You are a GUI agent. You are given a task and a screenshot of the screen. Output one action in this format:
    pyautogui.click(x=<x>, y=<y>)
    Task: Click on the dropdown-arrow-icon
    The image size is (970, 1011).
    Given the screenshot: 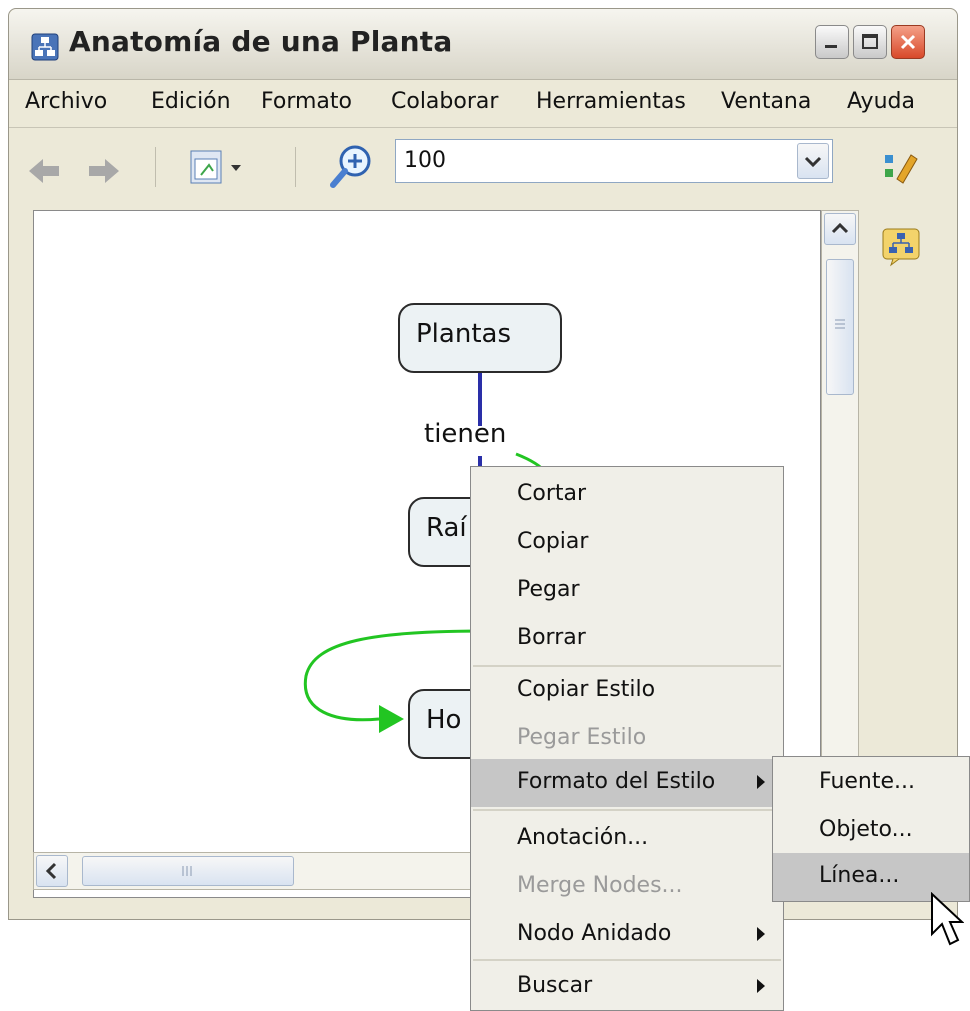 What is the action you would take?
    pyautogui.click(x=813, y=162)
    